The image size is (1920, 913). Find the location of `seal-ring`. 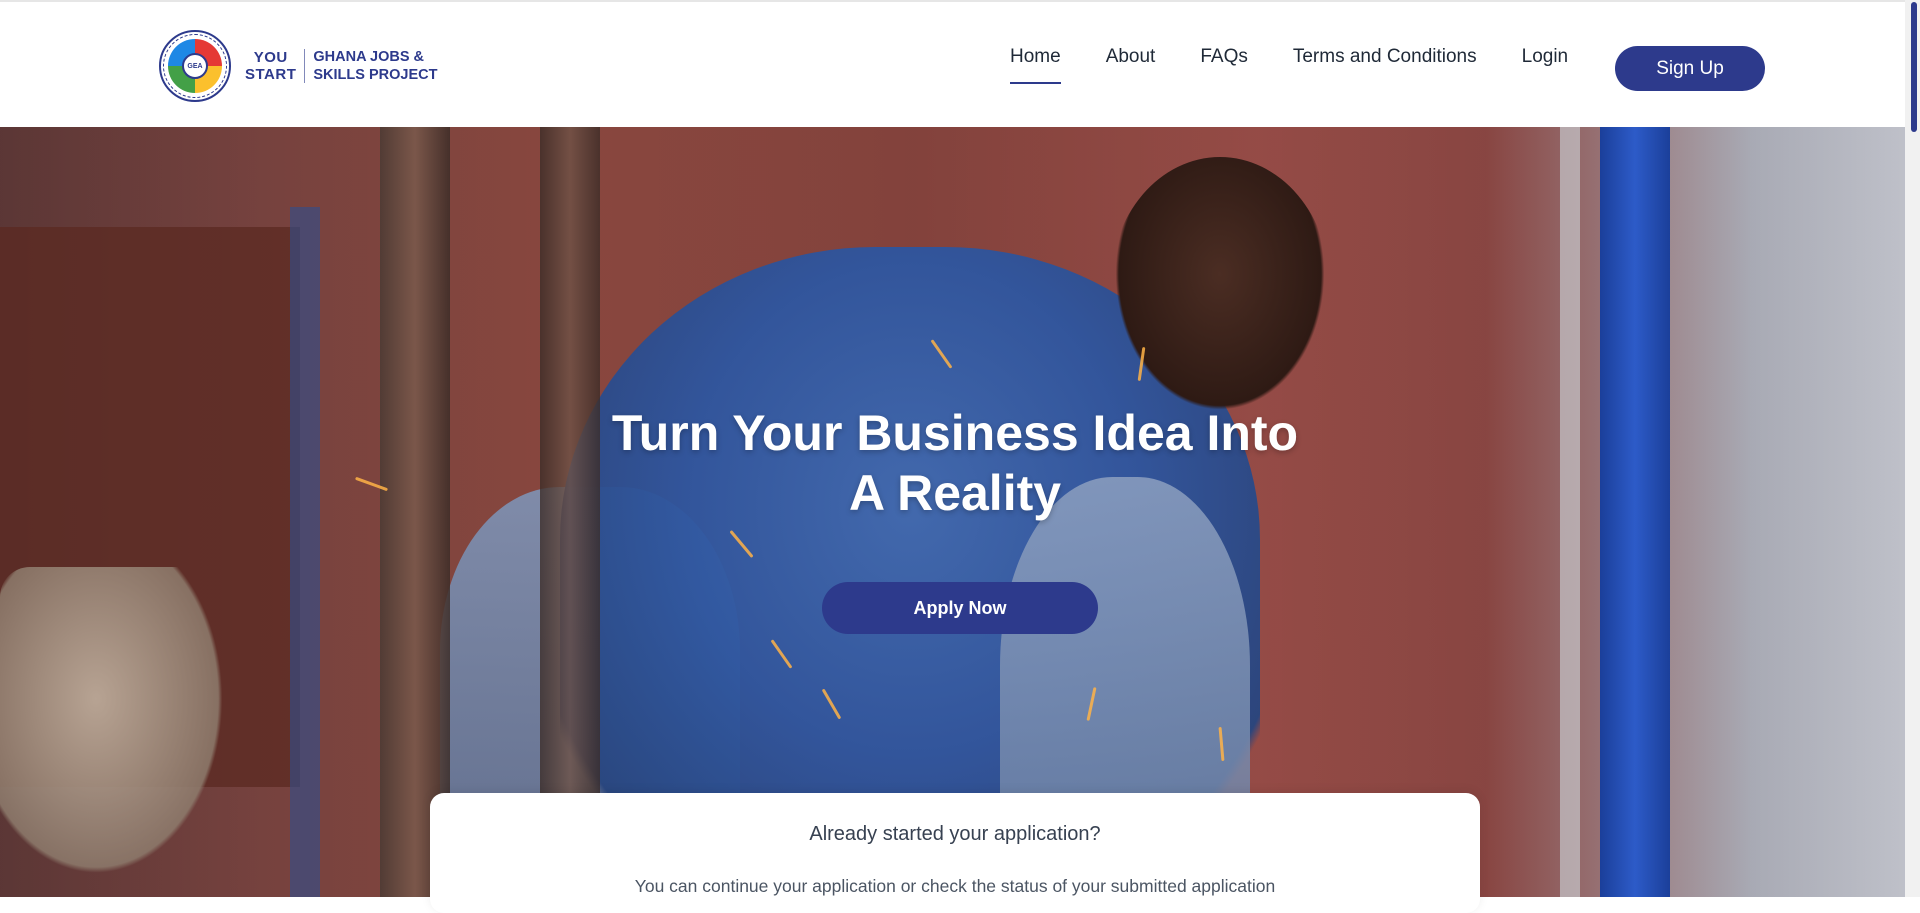

seal-ring is located at coordinates (195, 66).